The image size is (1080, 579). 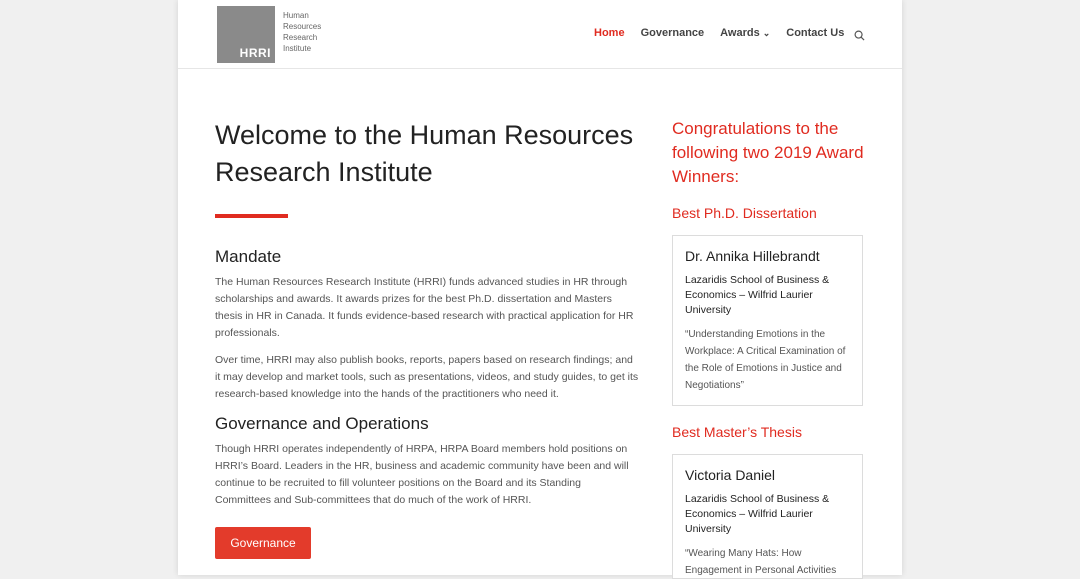 I want to click on main-nav: Home Governance Awards ⌄ Contact Us, so click(x=727, y=33).